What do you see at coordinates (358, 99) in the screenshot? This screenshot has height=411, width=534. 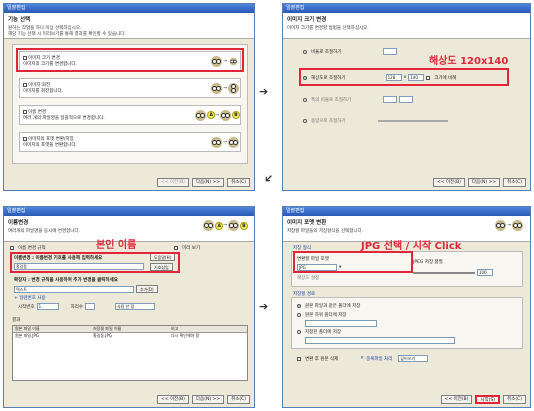 I see `width-ratio-option: 폭의 비율로 조절하기` at bounding box center [358, 99].